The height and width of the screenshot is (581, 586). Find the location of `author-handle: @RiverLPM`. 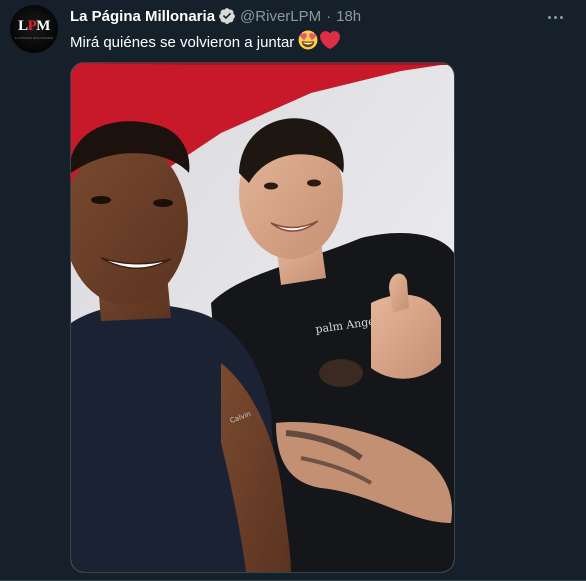

author-handle: @RiverLPM is located at coordinates (280, 16).